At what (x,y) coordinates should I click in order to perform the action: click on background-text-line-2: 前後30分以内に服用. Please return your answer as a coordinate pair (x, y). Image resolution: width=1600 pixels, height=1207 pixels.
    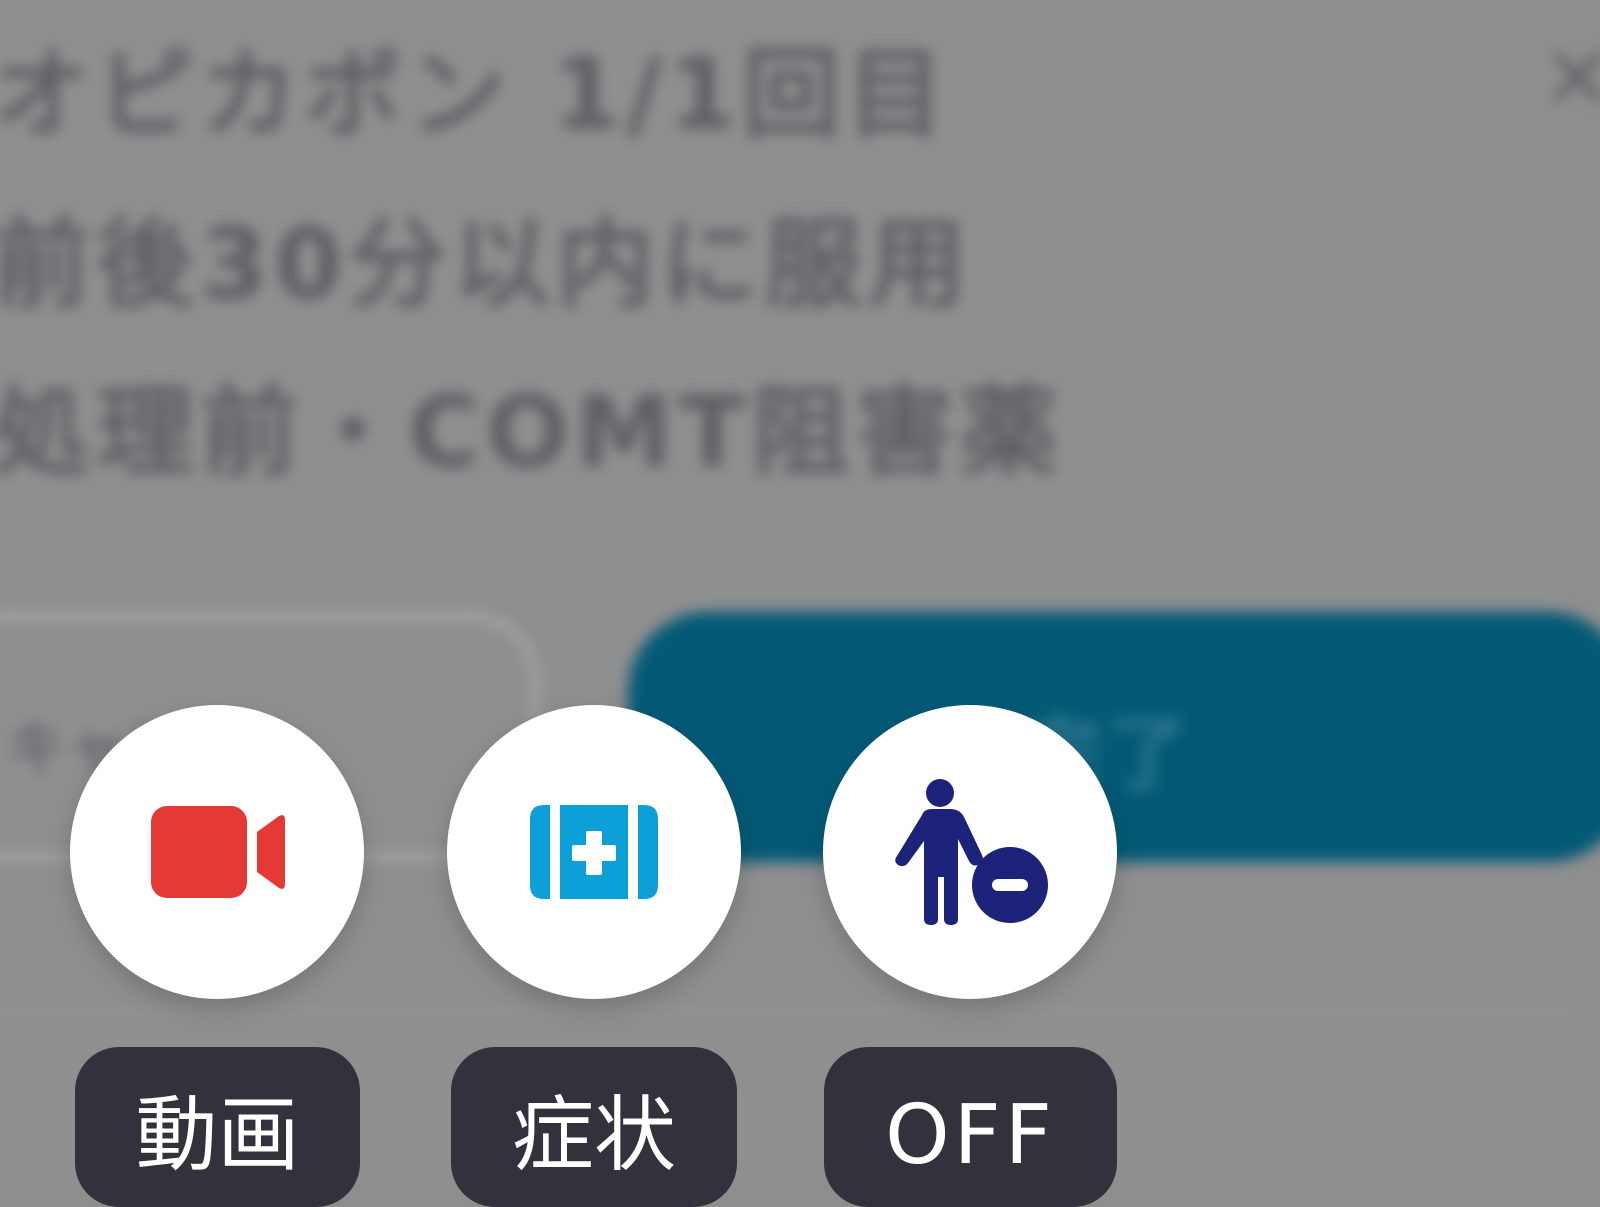
    Looking at the image, I should click on (486, 265).